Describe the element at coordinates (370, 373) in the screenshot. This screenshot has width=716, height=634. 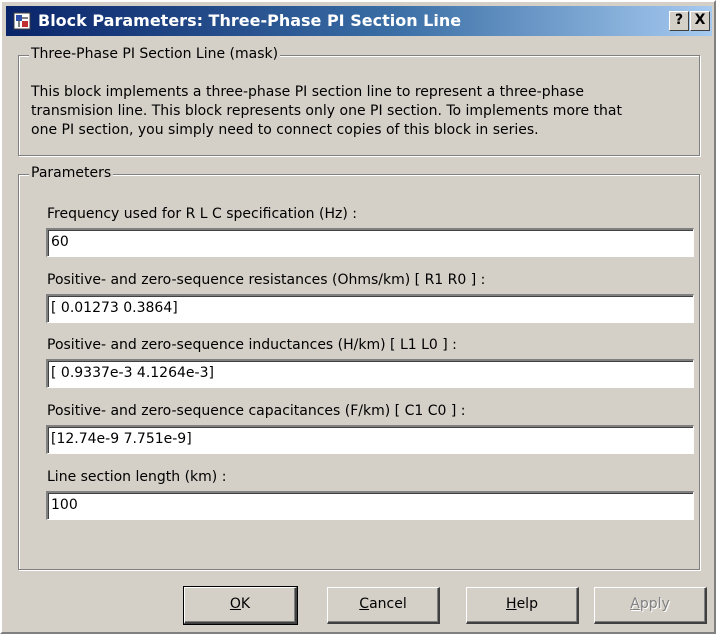
I see `inductances-input: [ 0.9337e-3 4.1264e-3]` at that location.